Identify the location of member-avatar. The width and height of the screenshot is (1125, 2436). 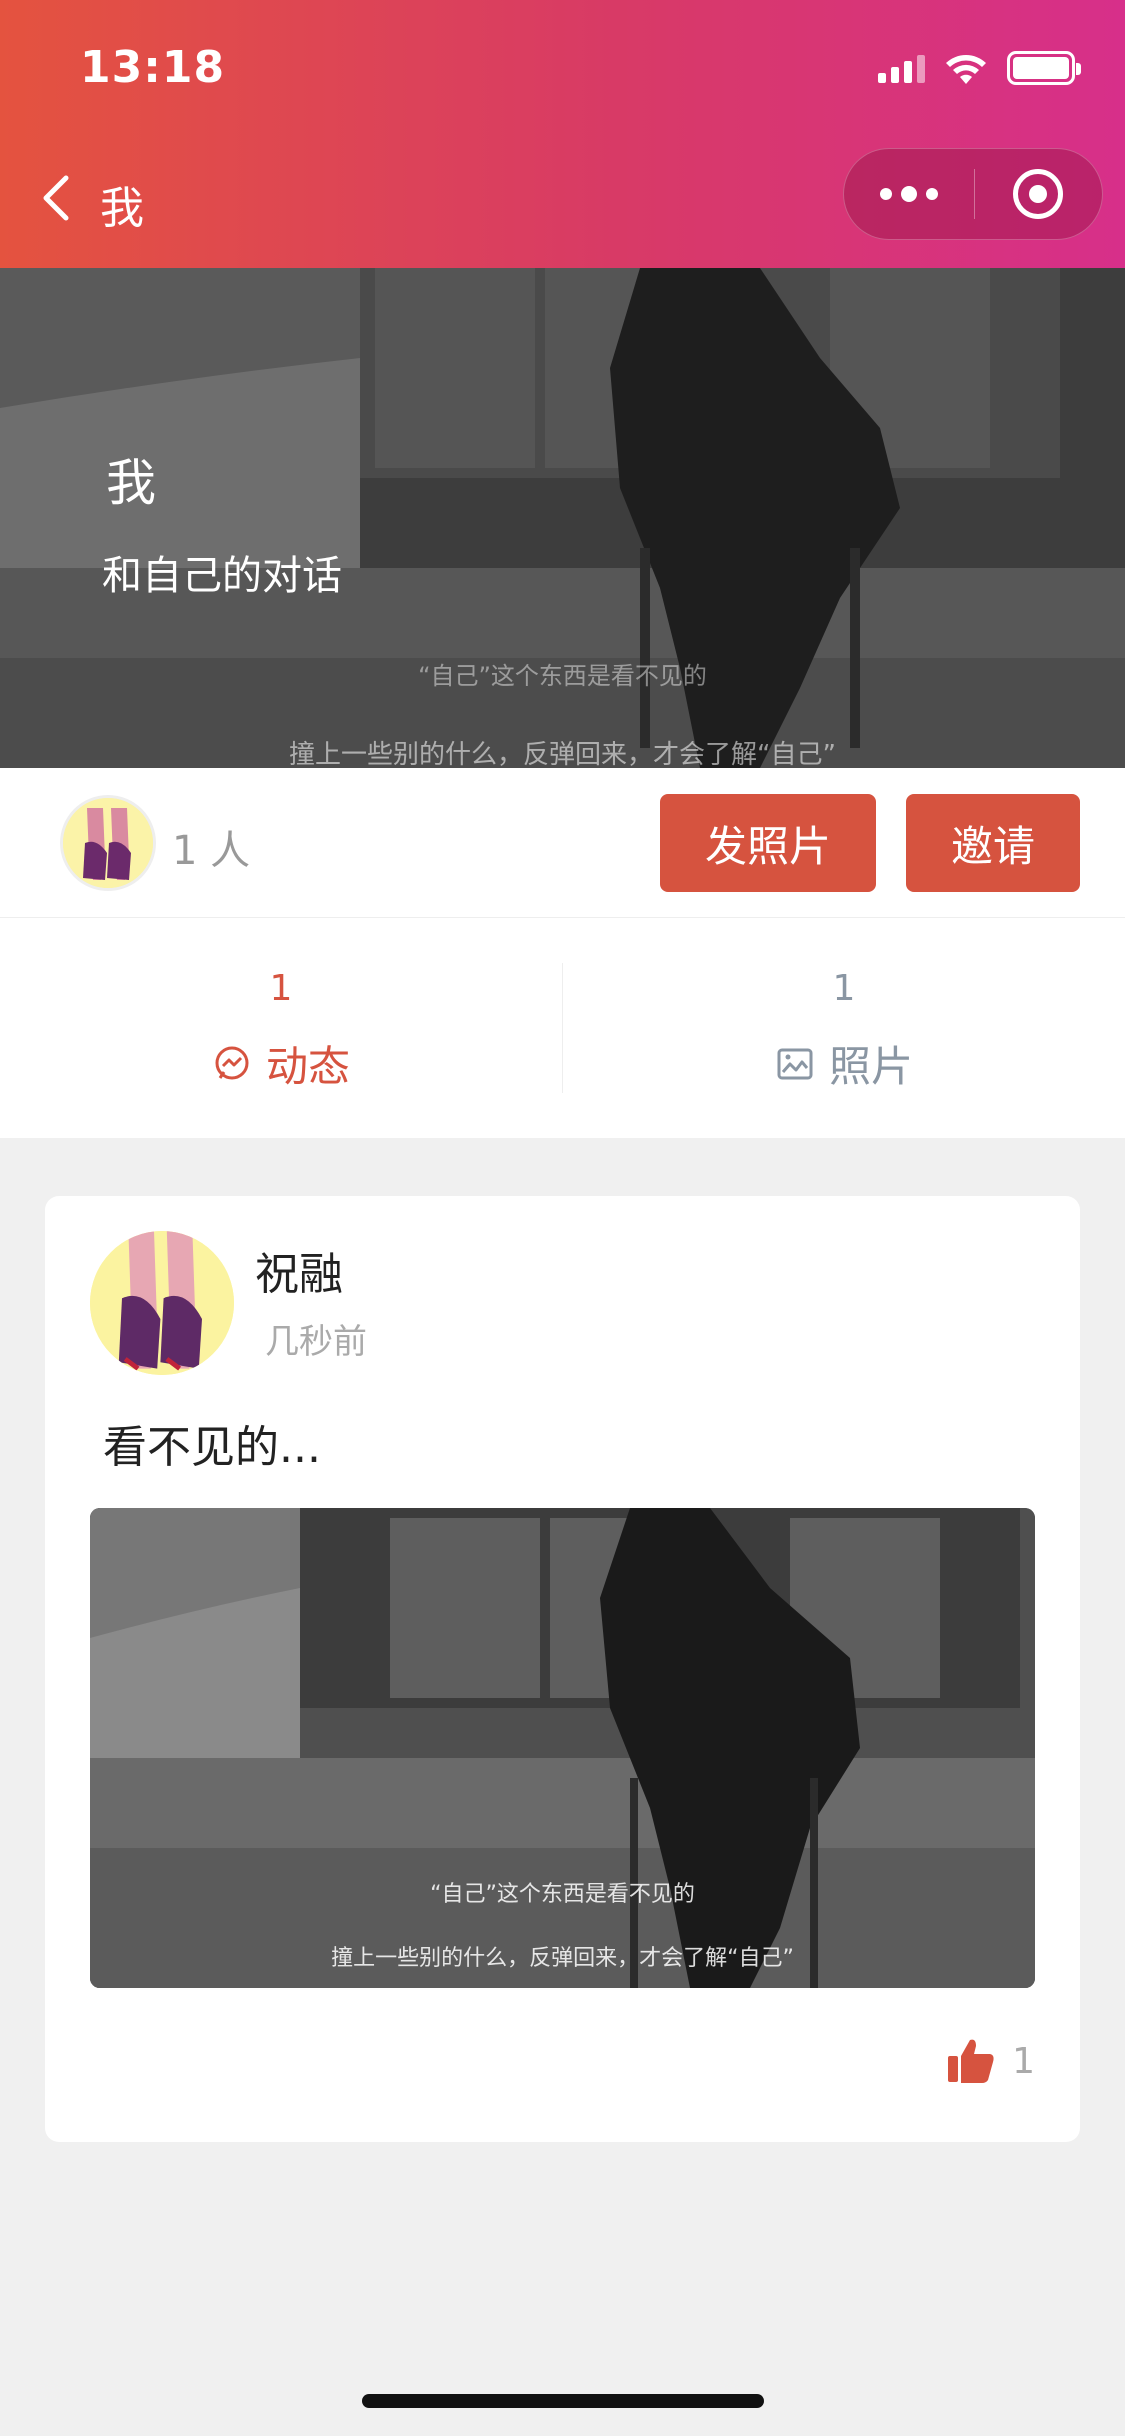
(108, 843).